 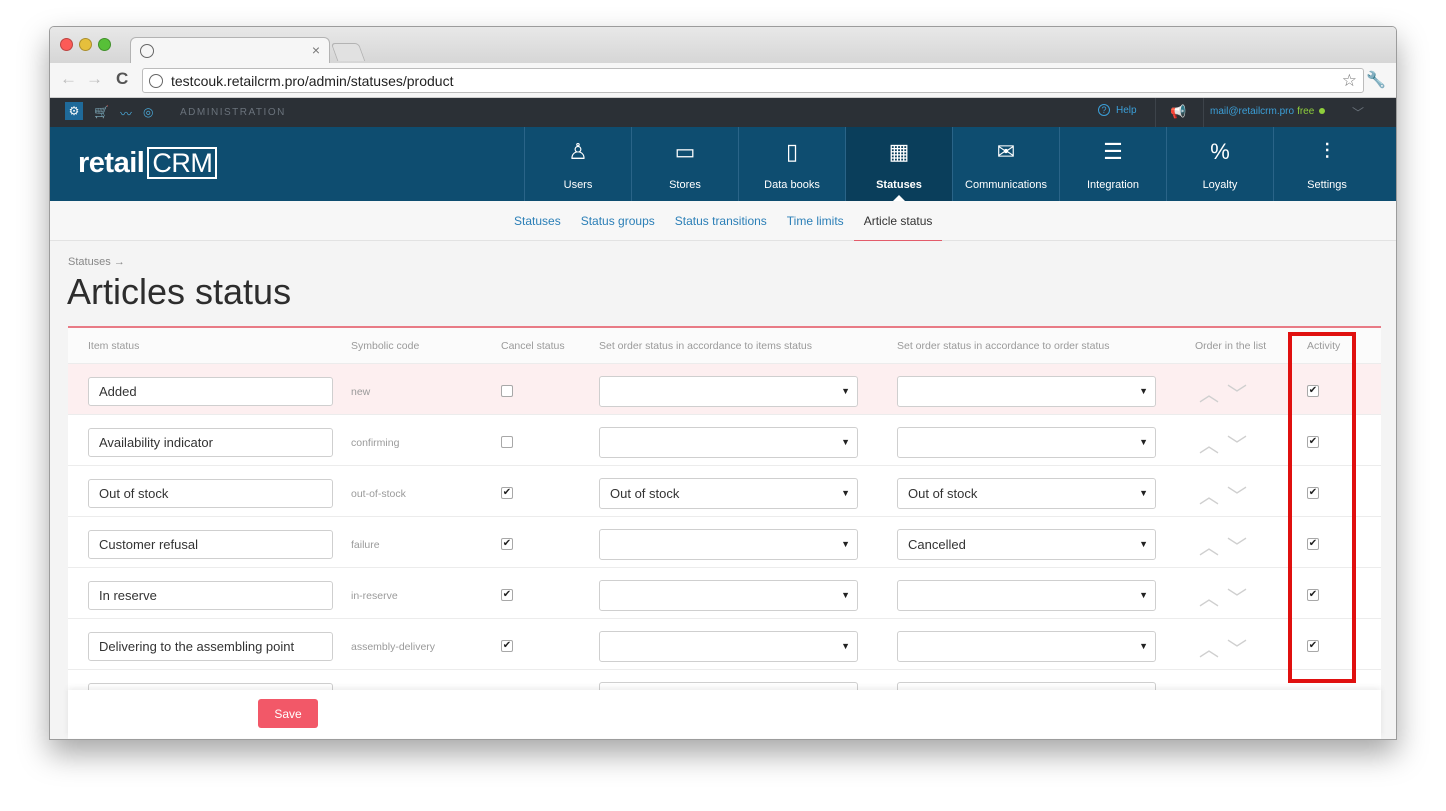 I want to click on reorder-controls: ︿﹀, so click(x=1227, y=596).